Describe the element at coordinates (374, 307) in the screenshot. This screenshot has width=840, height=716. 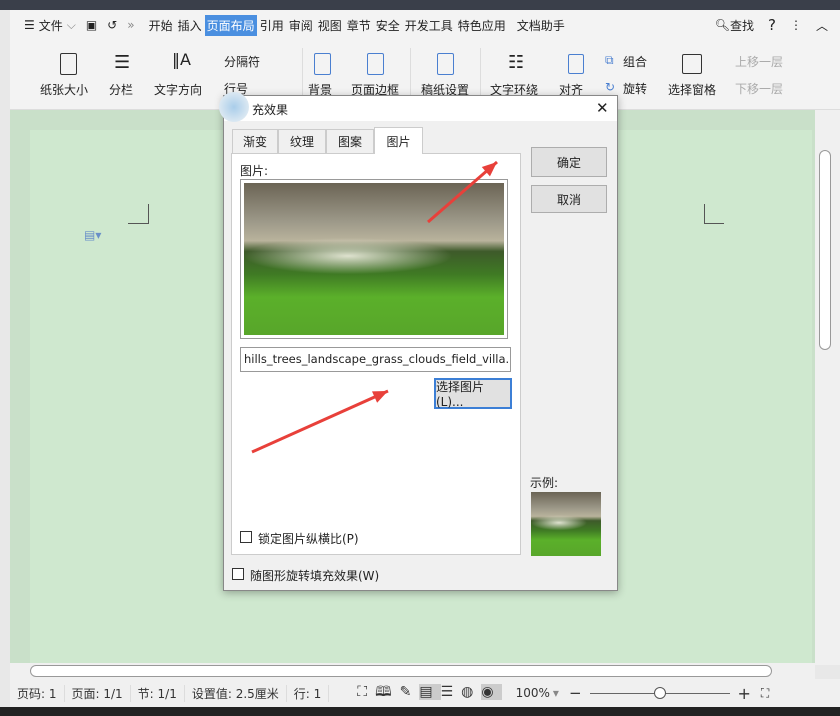
I see `annotation-arrows` at that location.